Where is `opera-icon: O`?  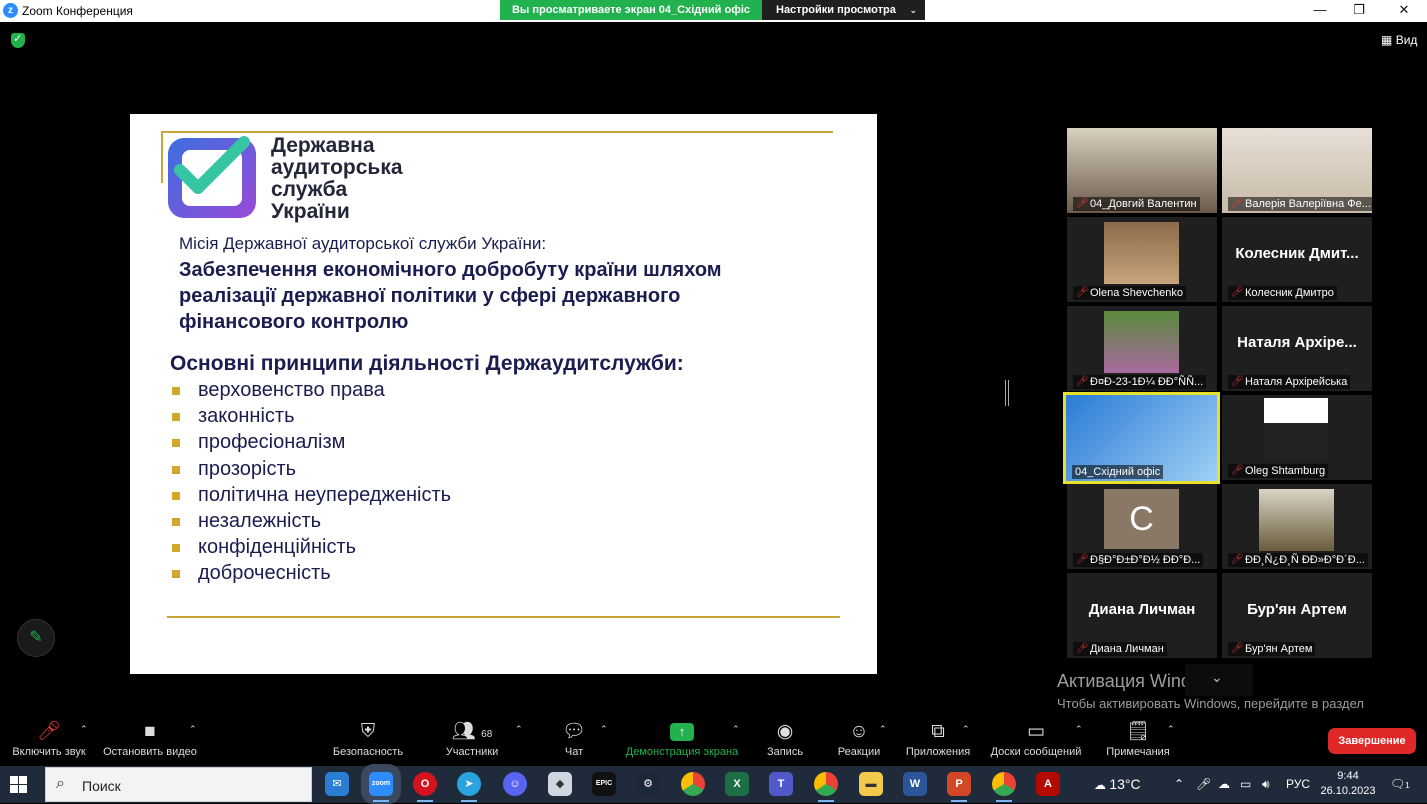 opera-icon: O is located at coordinates (425, 787).